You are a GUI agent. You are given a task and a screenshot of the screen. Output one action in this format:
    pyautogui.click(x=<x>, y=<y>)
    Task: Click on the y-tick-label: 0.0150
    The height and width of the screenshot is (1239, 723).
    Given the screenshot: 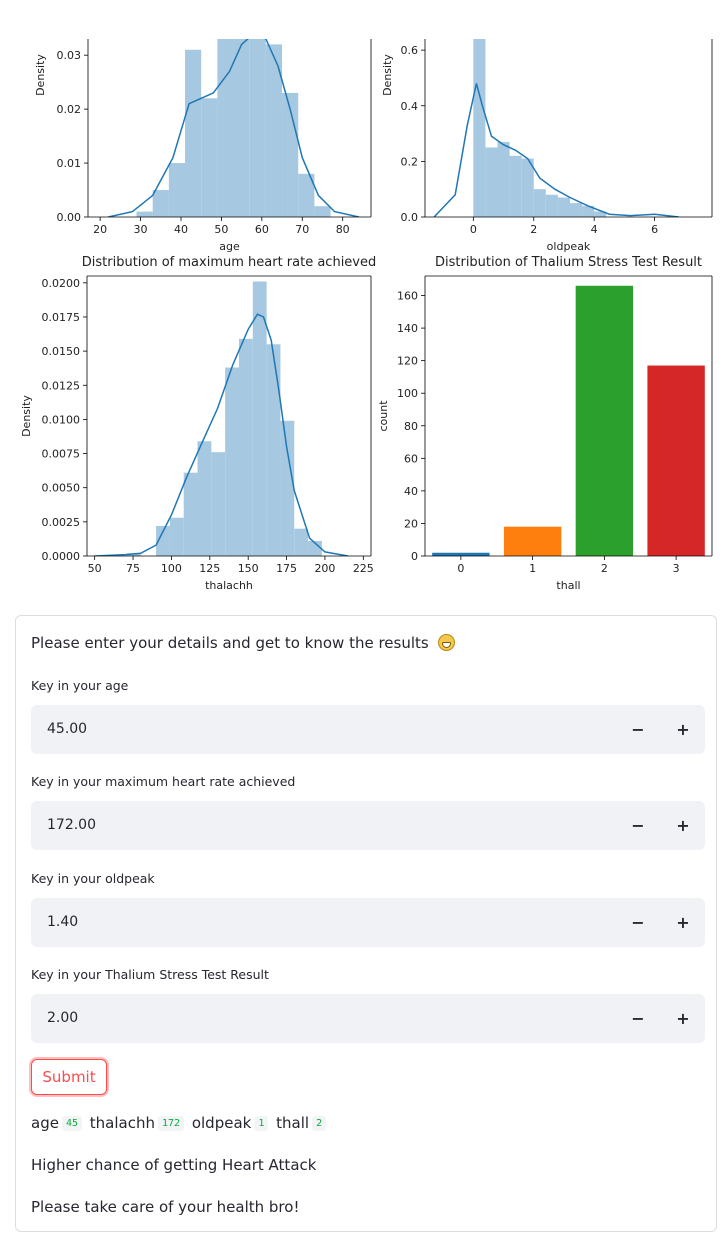 What is the action you would take?
    pyautogui.click(x=61, y=351)
    